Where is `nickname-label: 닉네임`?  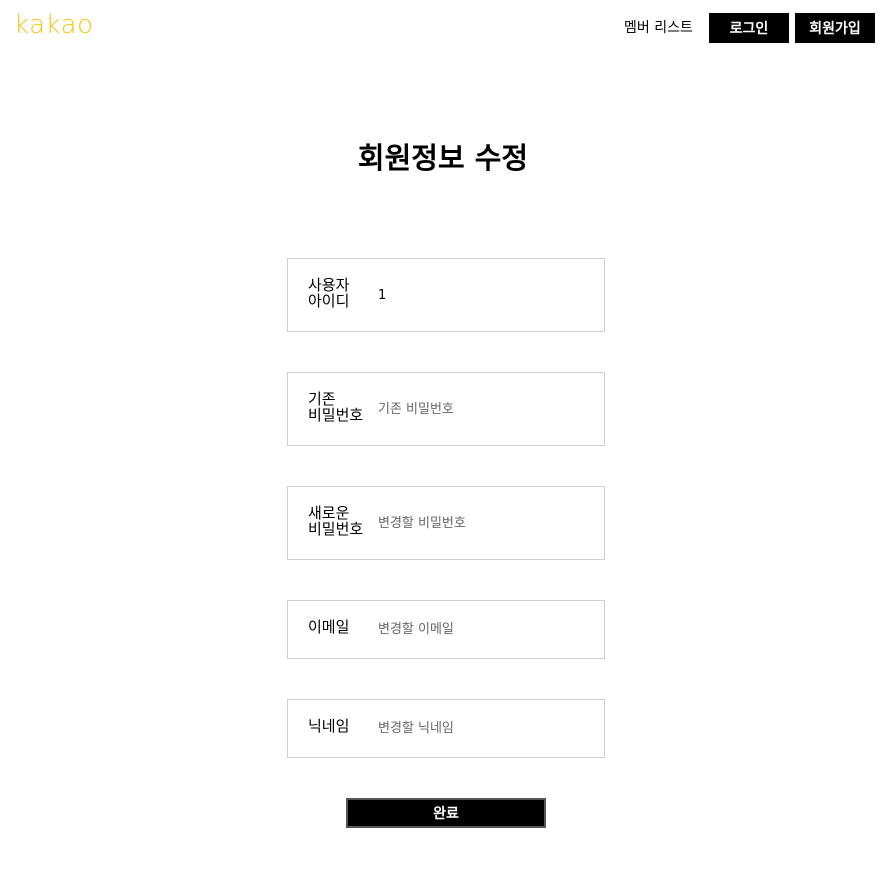
nickname-label: 닉네임 is located at coordinates (329, 726).